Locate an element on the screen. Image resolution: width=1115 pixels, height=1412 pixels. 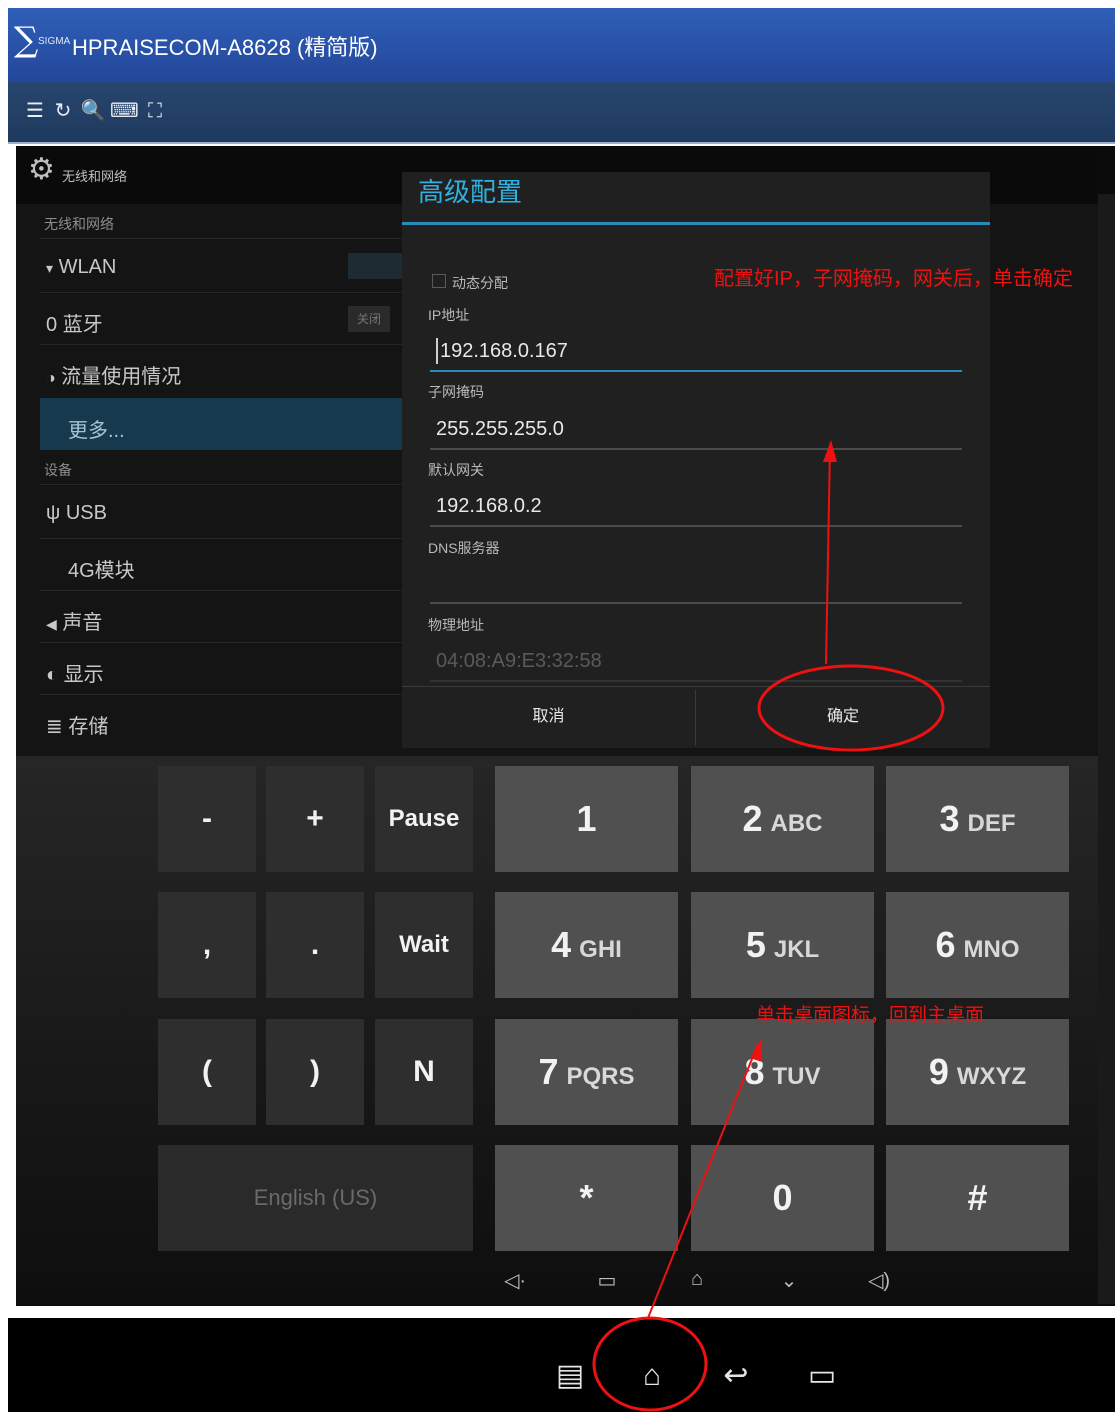
annotation-home-circle is located at coordinates (650, 1364).